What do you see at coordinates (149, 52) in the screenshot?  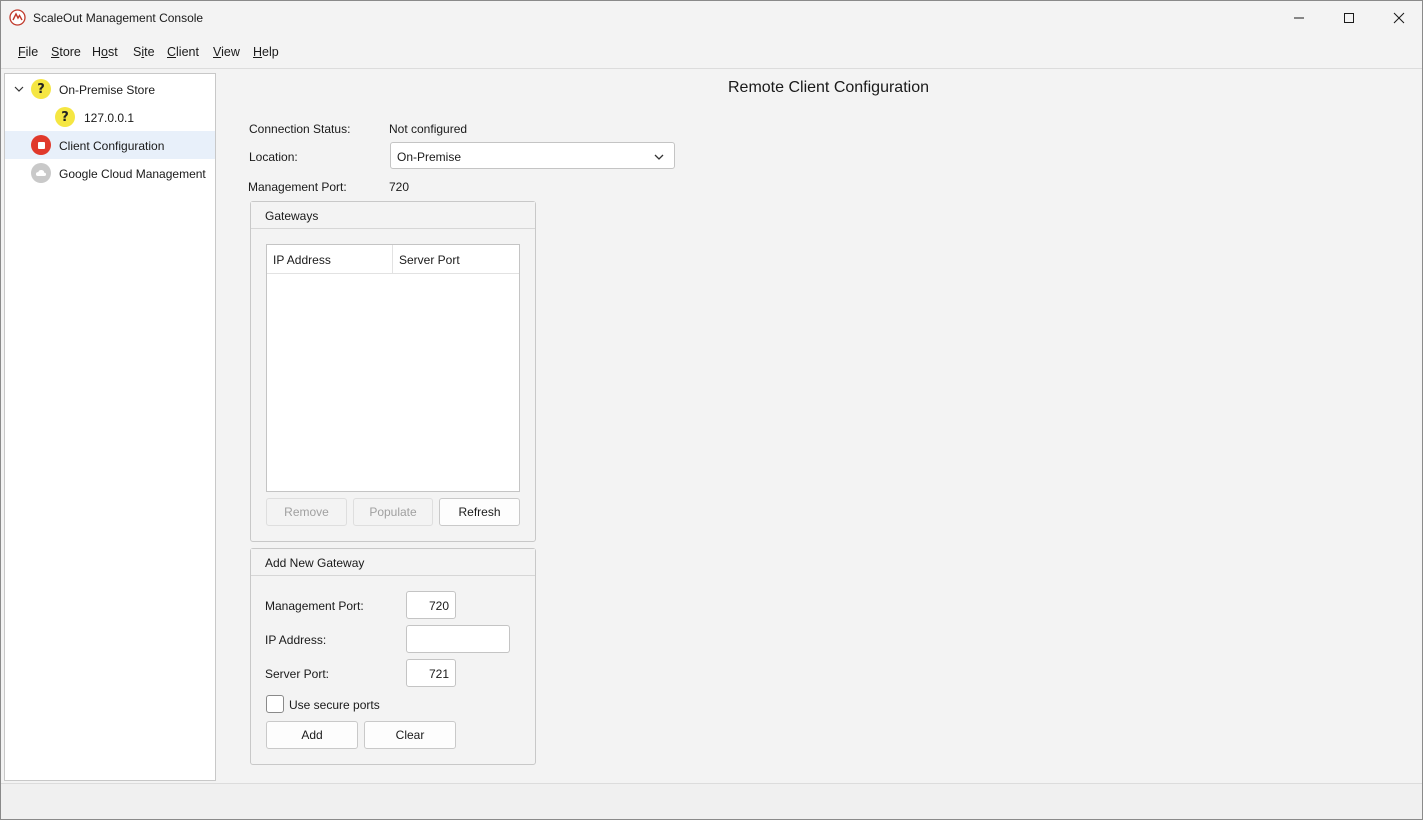 I see `menu-site-rest: te` at bounding box center [149, 52].